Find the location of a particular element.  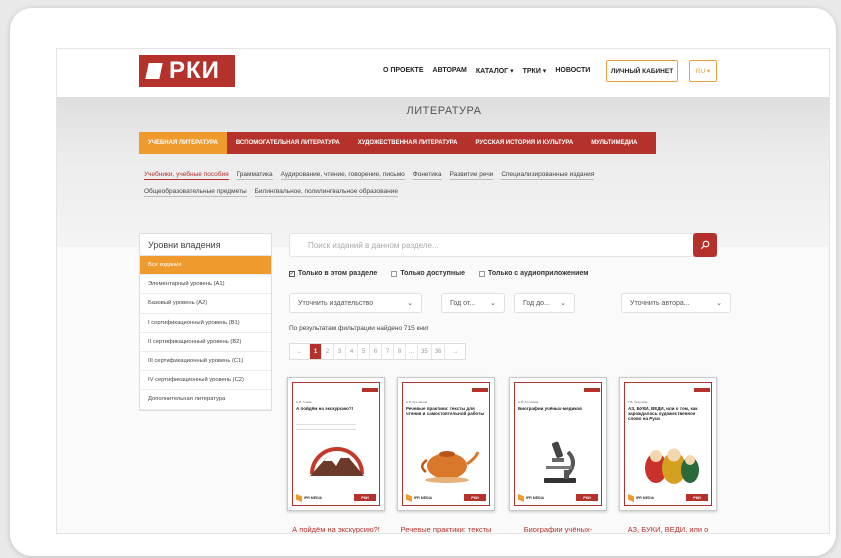

sidebar-item-additional: Дополнительная литература is located at coordinates (205, 400).